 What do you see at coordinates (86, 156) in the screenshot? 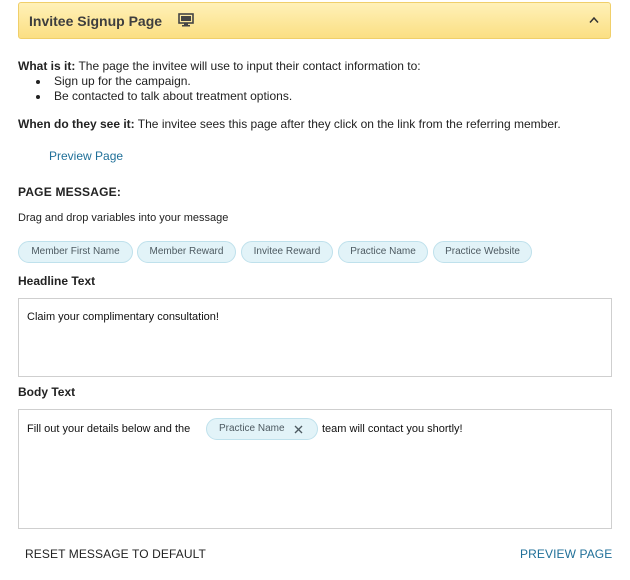
I see `preview-page-link: Preview Page` at bounding box center [86, 156].